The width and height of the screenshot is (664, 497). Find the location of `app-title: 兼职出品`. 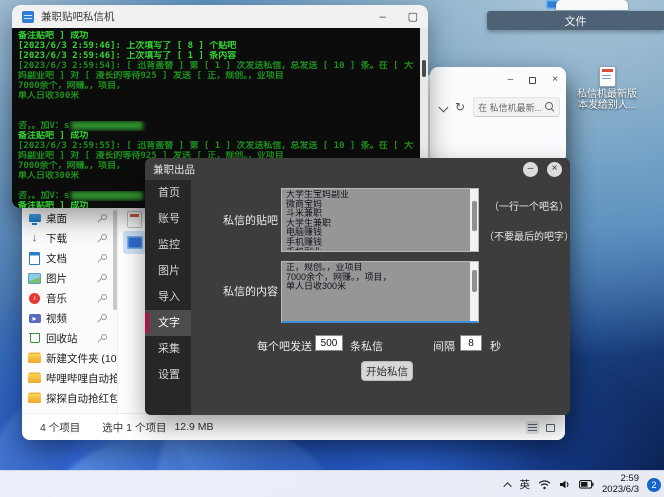

app-title: 兼职出品 is located at coordinates (174, 169).